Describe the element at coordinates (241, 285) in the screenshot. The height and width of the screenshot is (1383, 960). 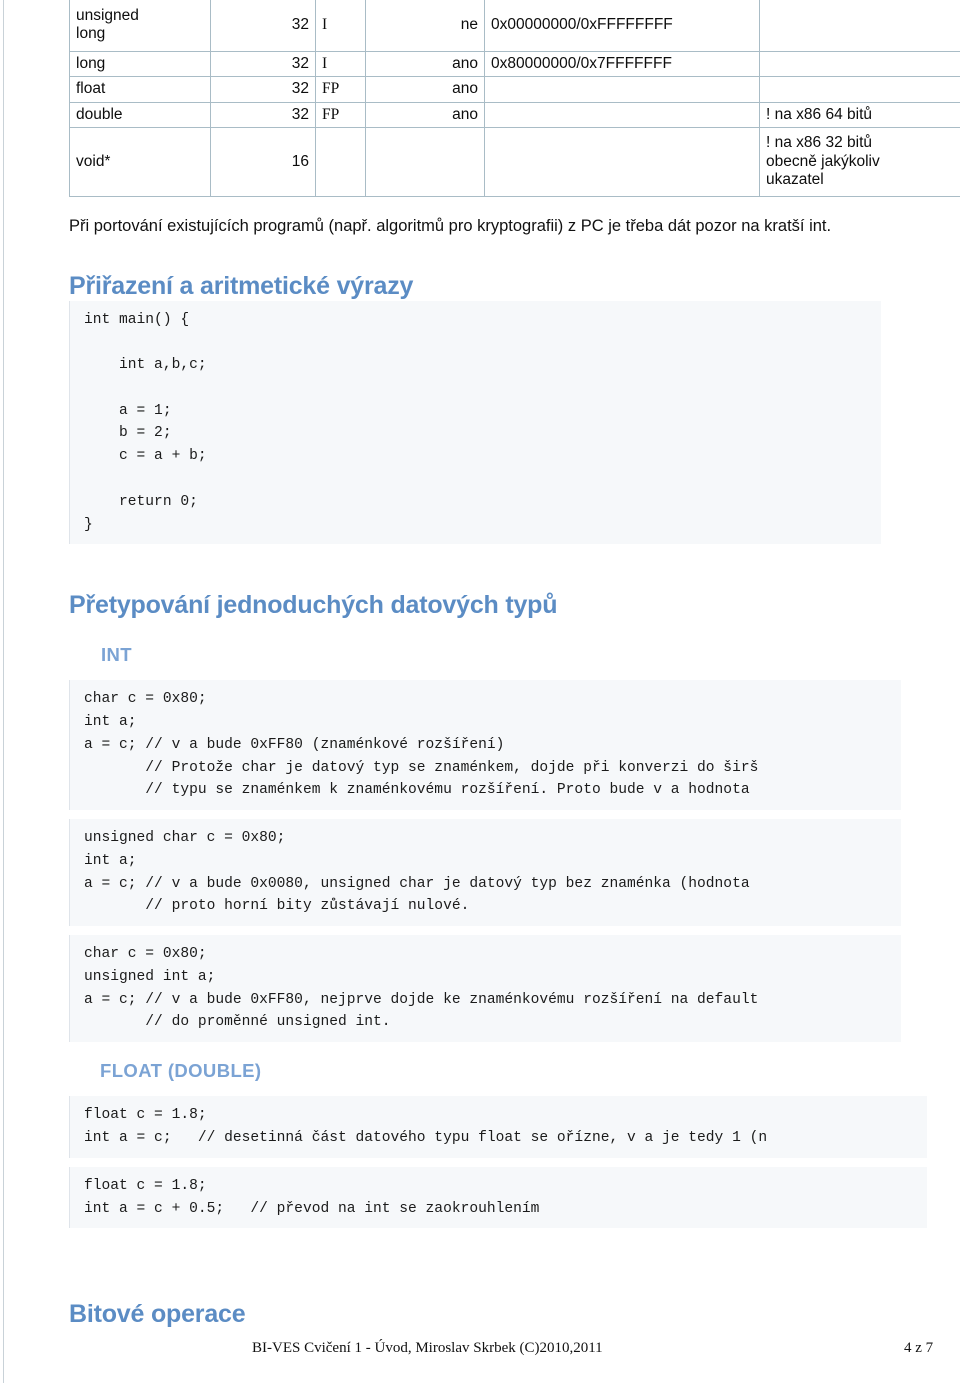
I see `heading-assignment-arithmetic: Přiřazení a aritmetické výrazy` at that location.